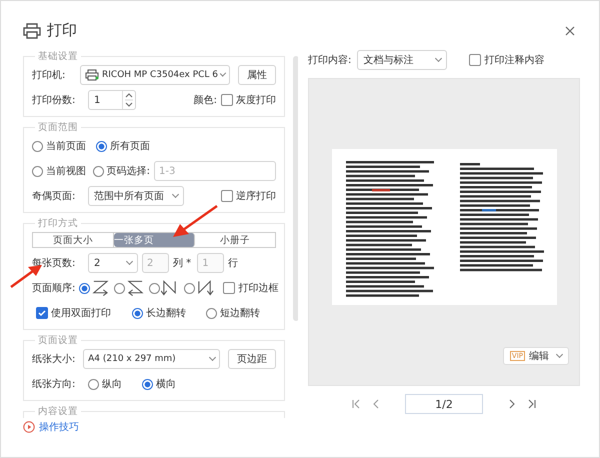 Image resolution: width=600 pixels, height=458 pixels. I want to click on page-range-field: 1-3, so click(215, 171).